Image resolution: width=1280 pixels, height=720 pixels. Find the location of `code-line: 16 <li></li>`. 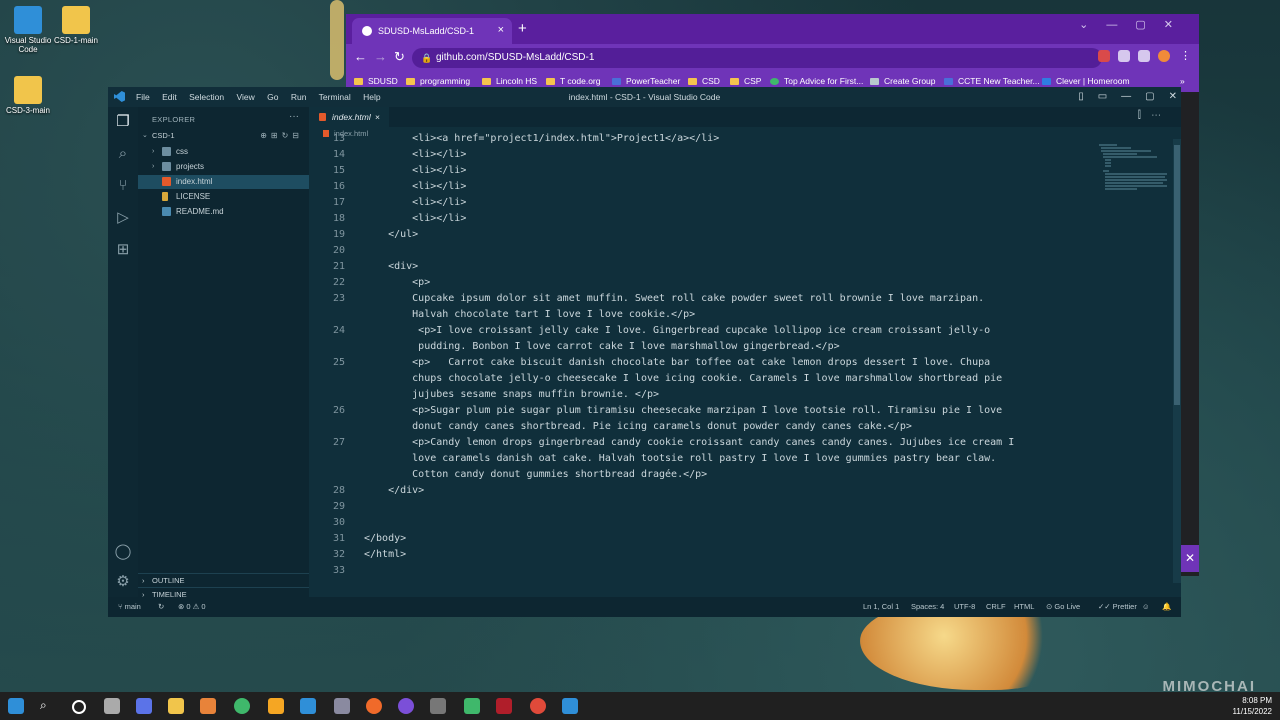

code-line: 16 <li></li> is located at coordinates (704, 187).